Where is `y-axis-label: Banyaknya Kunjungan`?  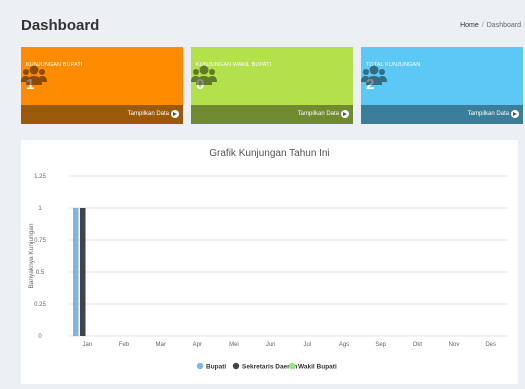
y-axis-label: Banyaknya Kunjungan is located at coordinates (31, 255).